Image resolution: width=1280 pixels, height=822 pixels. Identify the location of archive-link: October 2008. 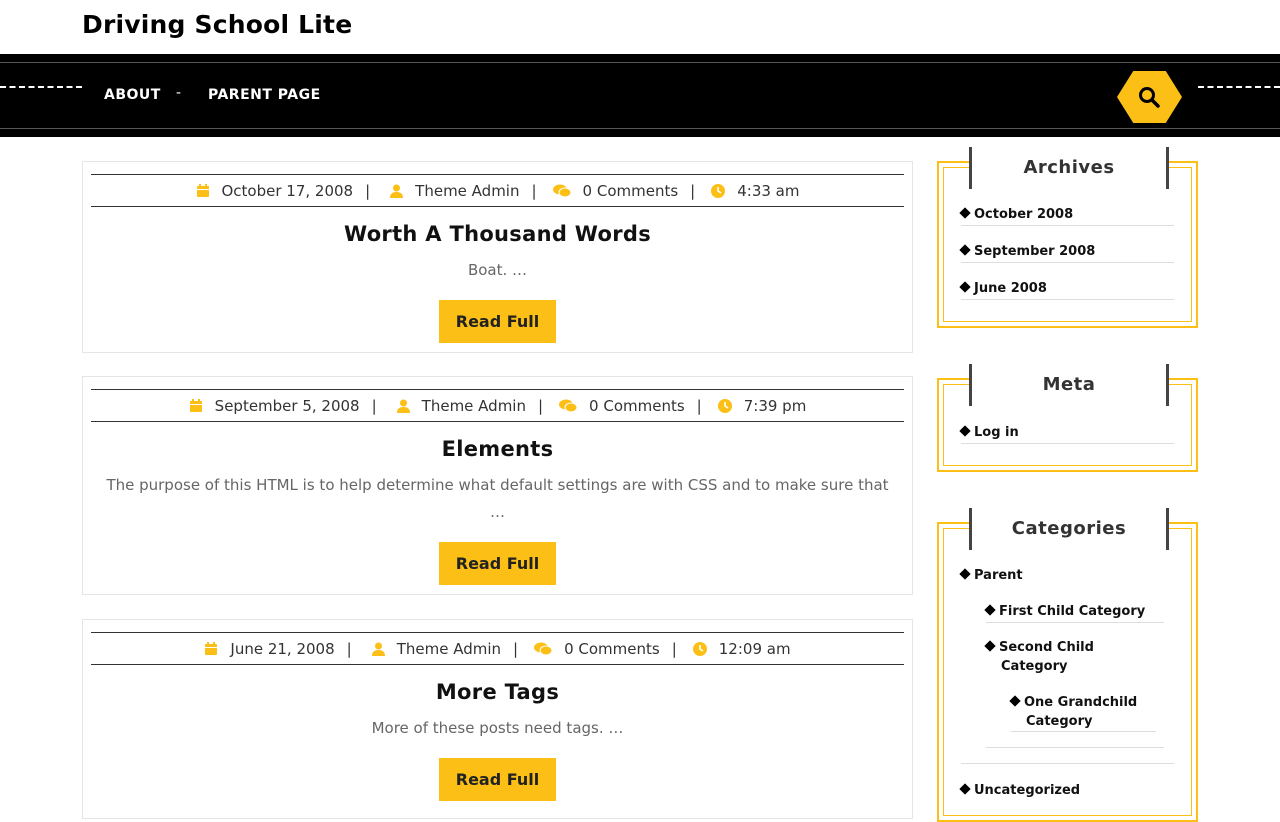
(1016, 214).